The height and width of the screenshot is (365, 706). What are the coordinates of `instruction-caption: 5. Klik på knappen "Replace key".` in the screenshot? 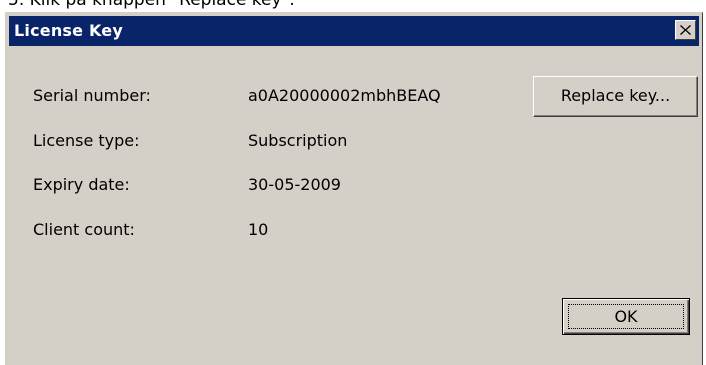 It's located at (151, 5).